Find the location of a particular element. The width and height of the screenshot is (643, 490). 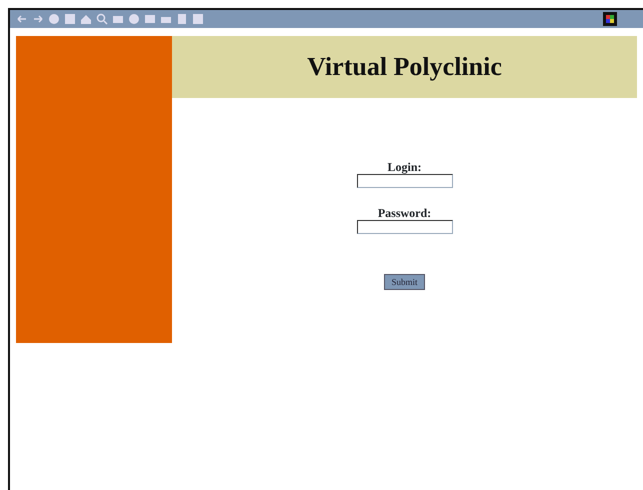

forward-arrow-icon is located at coordinates (38, 19).